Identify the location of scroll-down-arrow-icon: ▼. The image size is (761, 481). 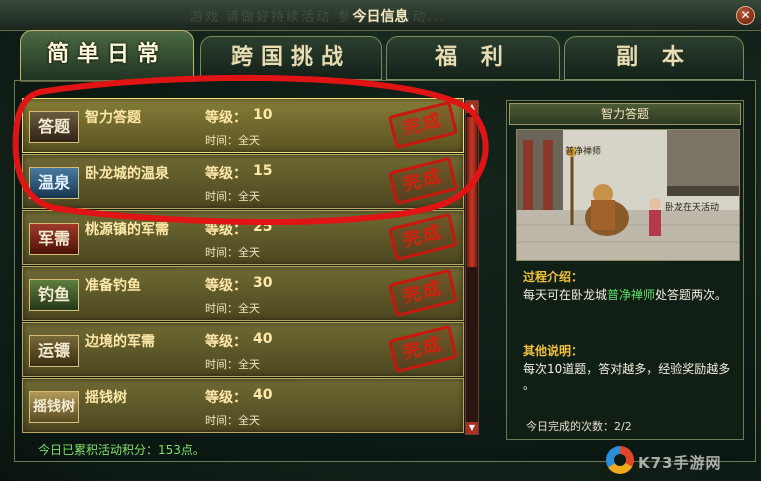
(472, 428).